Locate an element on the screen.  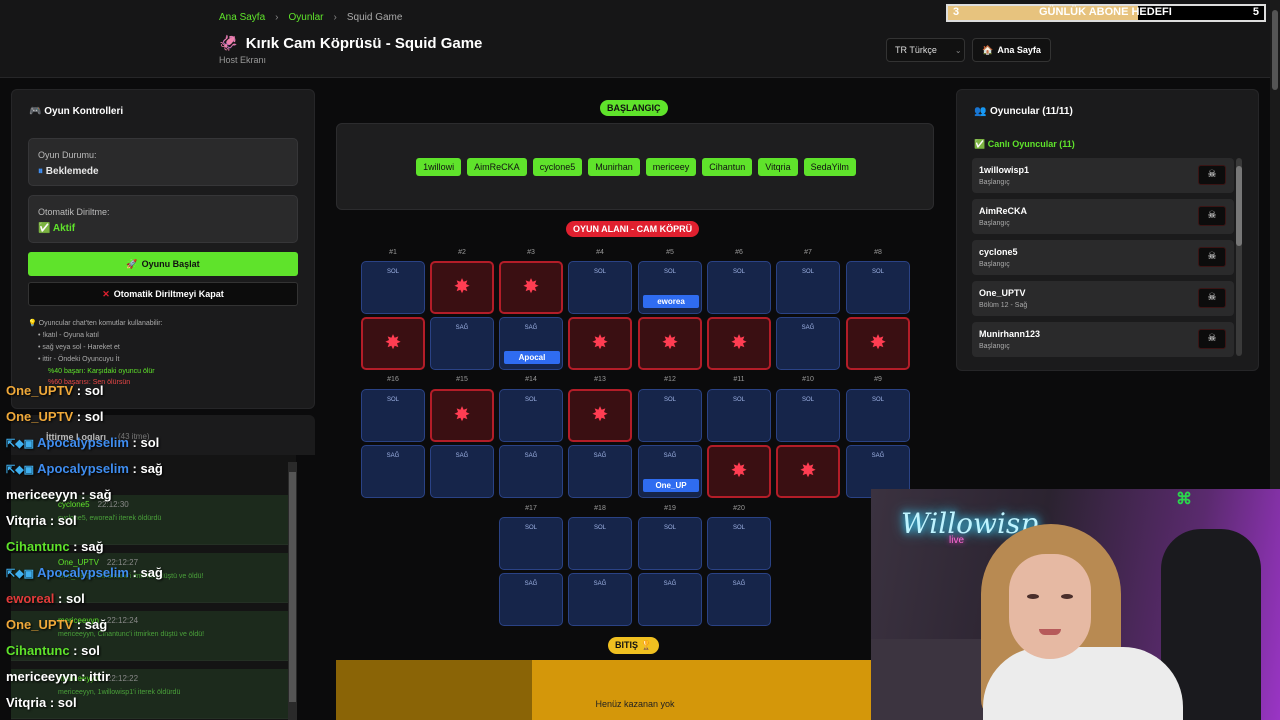
webcam-overlay: Willowisp live ⌘ is located at coordinates (1075, 604).